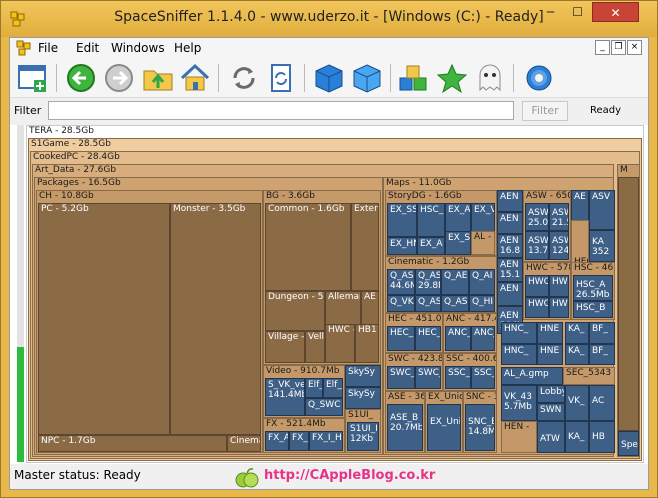 Image resolution: width=658 pixels, height=498 pixels. What do you see at coordinates (559, 217) in the screenshot?
I see `tile-asw-2: ASW 21.5` at bounding box center [559, 217].